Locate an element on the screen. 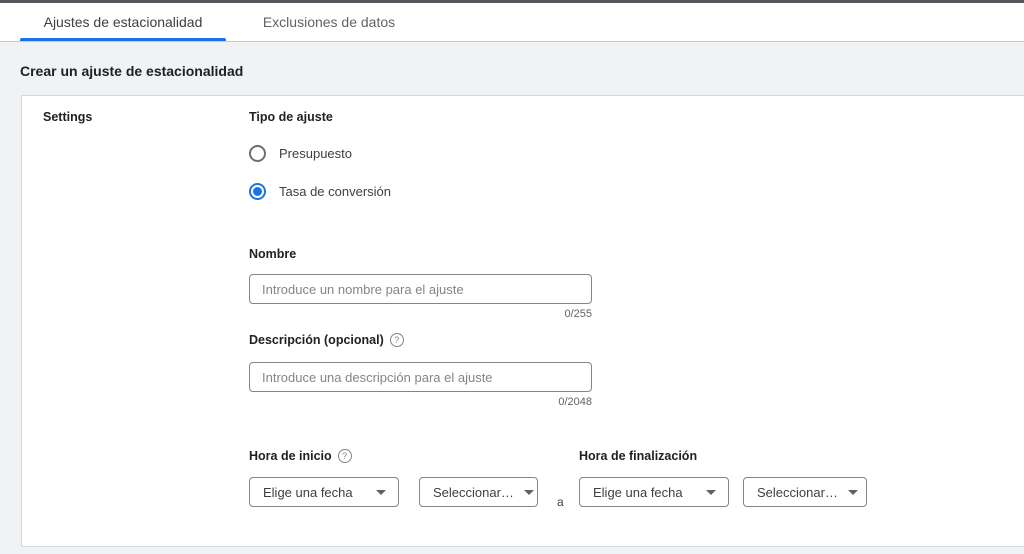  range-separator: a is located at coordinates (560, 502).